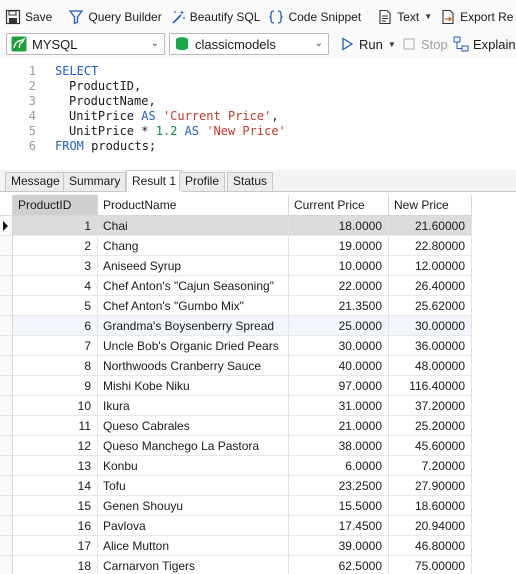  Describe the element at coordinates (55, 346) in the screenshot. I see `cell-productid: 7` at that location.